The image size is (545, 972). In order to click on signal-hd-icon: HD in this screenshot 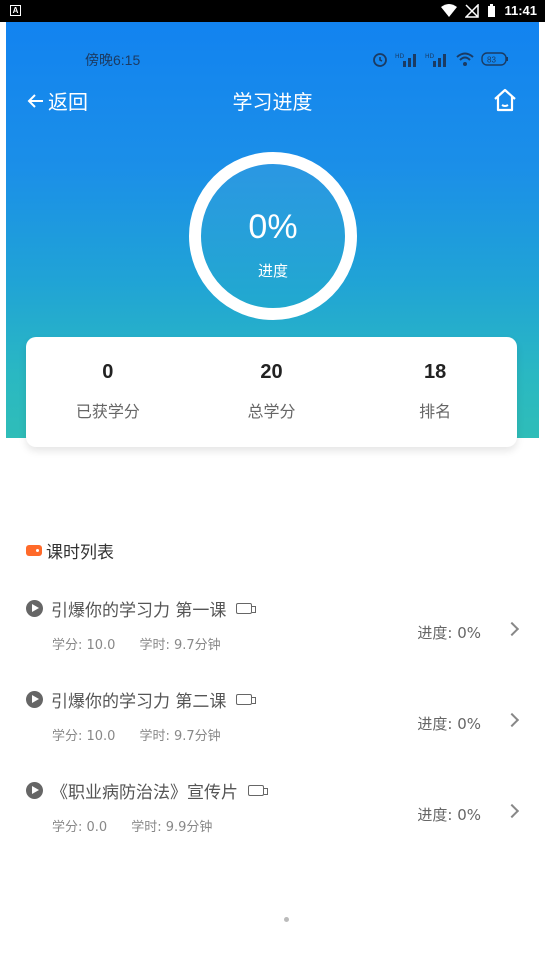, I will do `click(405, 60)`.